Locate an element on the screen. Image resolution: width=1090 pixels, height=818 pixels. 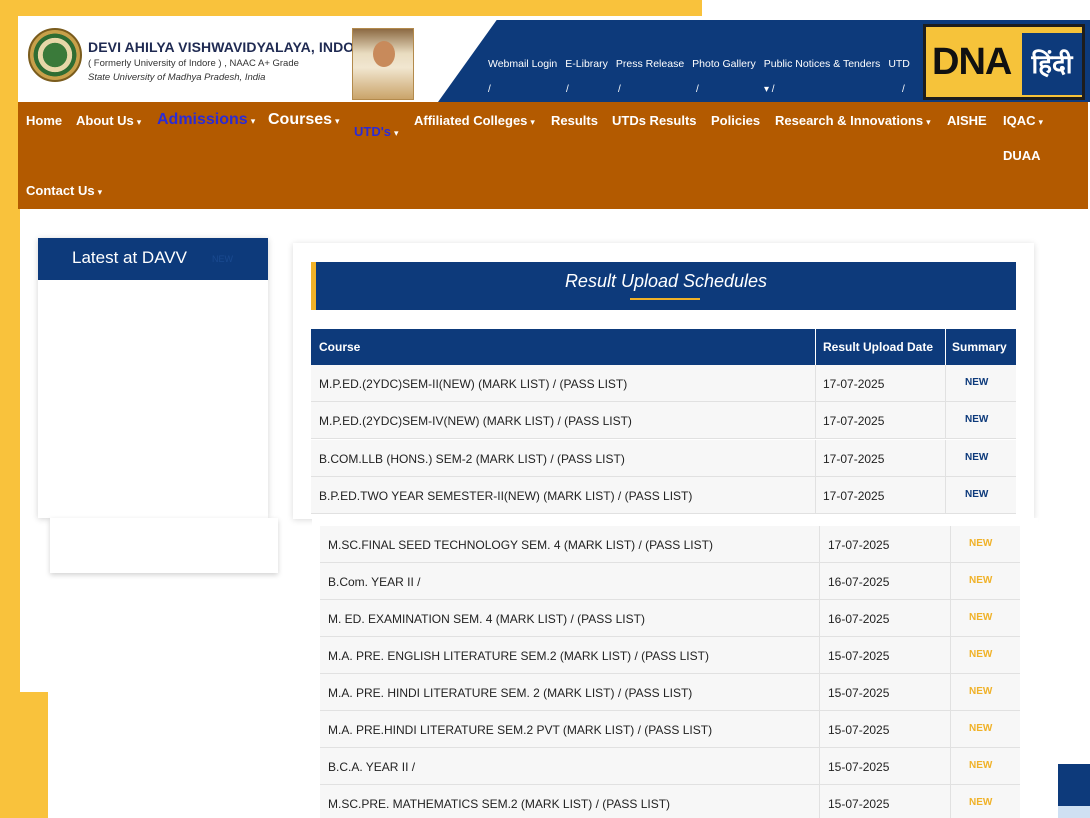
nav-policies: Policies is located at coordinates (735, 120).